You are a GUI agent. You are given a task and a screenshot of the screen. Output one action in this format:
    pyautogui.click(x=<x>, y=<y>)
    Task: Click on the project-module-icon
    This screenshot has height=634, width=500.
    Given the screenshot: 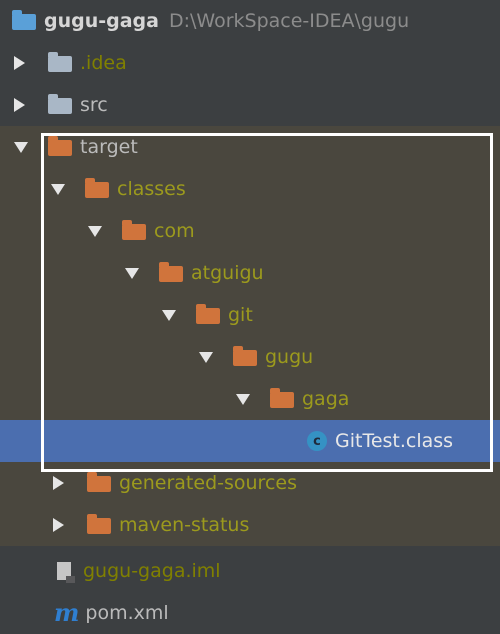 What is the action you would take?
    pyautogui.click(x=24, y=20)
    